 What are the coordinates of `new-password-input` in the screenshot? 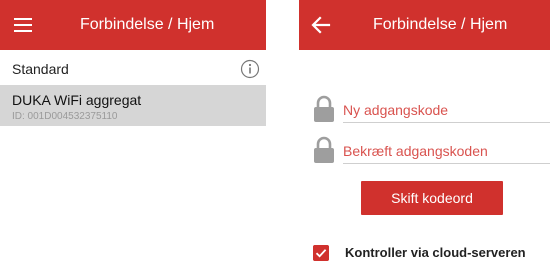 It's located at (446, 110).